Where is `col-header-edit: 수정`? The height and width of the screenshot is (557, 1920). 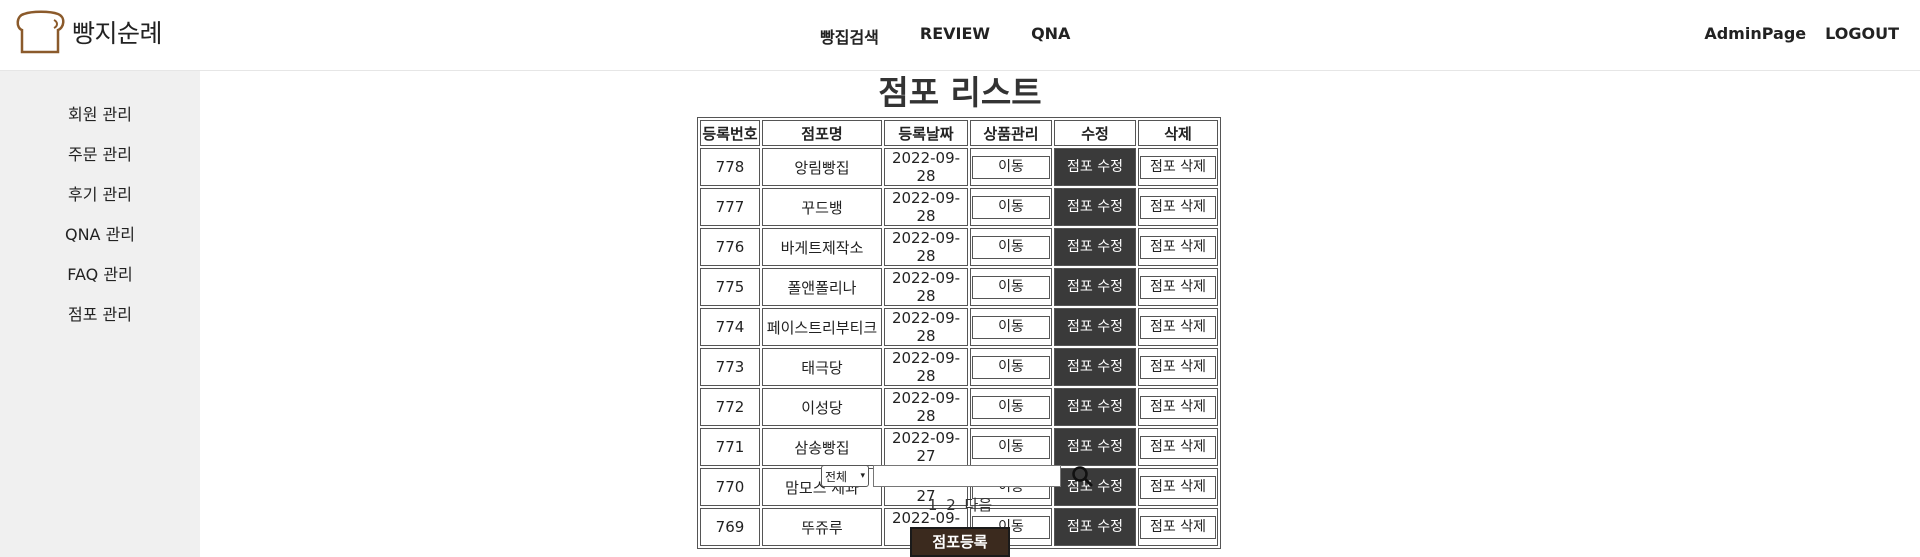 col-header-edit: 수정 is located at coordinates (1095, 133).